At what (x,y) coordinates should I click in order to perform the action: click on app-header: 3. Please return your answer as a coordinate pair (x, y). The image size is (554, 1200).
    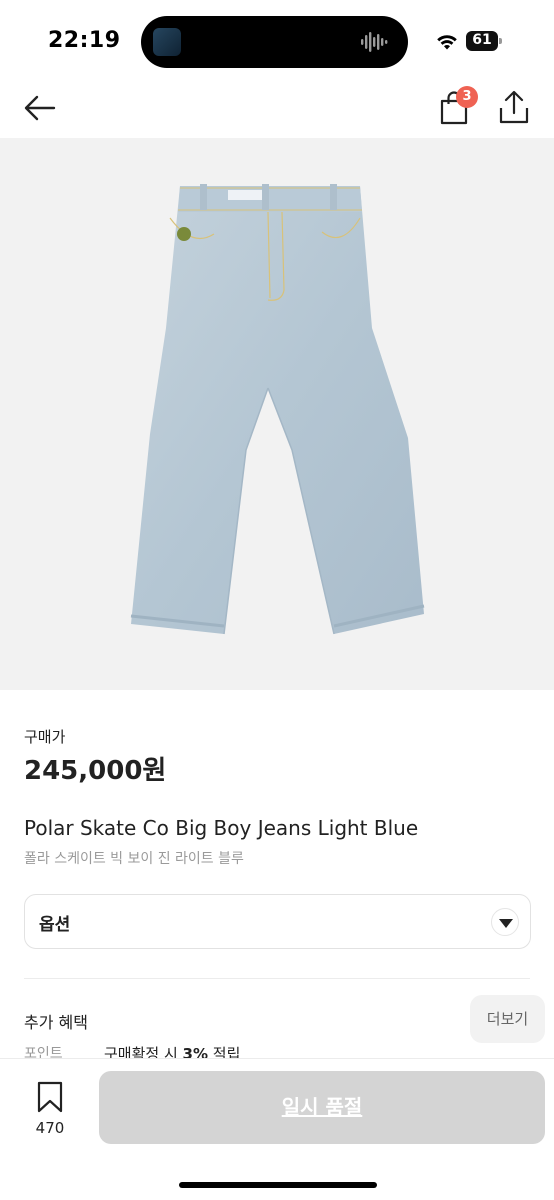
    Looking at the image, I should click on (277, 108).